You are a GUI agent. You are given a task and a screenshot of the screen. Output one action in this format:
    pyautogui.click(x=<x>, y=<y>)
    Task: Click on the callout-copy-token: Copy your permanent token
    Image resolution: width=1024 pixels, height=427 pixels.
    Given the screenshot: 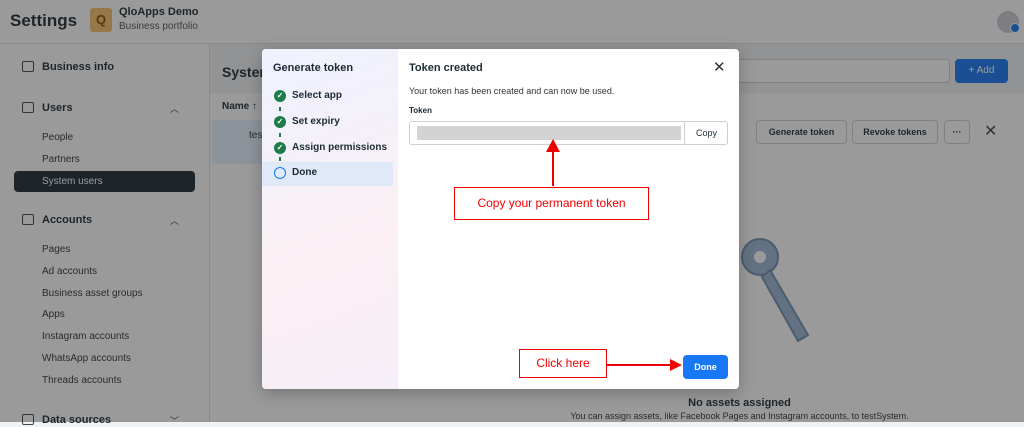 What is the action you would take?
    pyautogui.click(x=551, y=203)
    